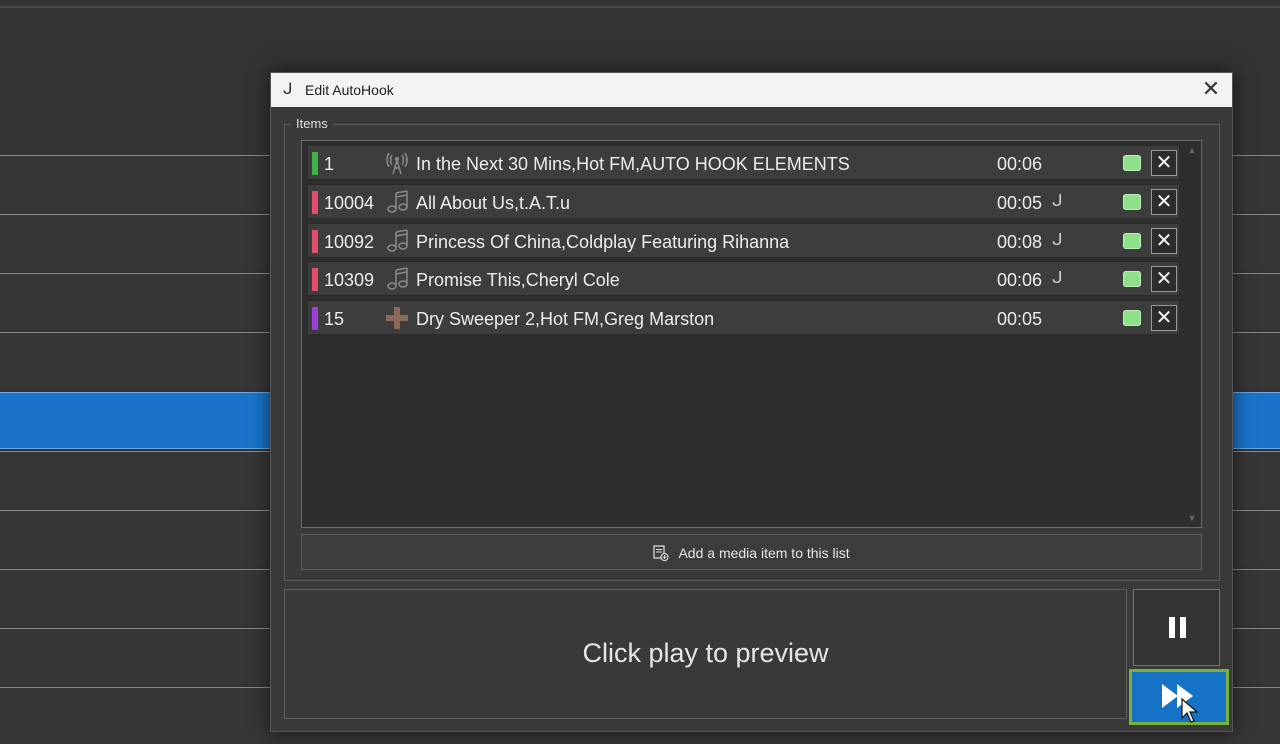  What do you see at coordinates (751, 90) in the screenshot?
I see `dialog-titlebar: ᒍ Edit AutoHook ✕` at bounding box center [751, 90].